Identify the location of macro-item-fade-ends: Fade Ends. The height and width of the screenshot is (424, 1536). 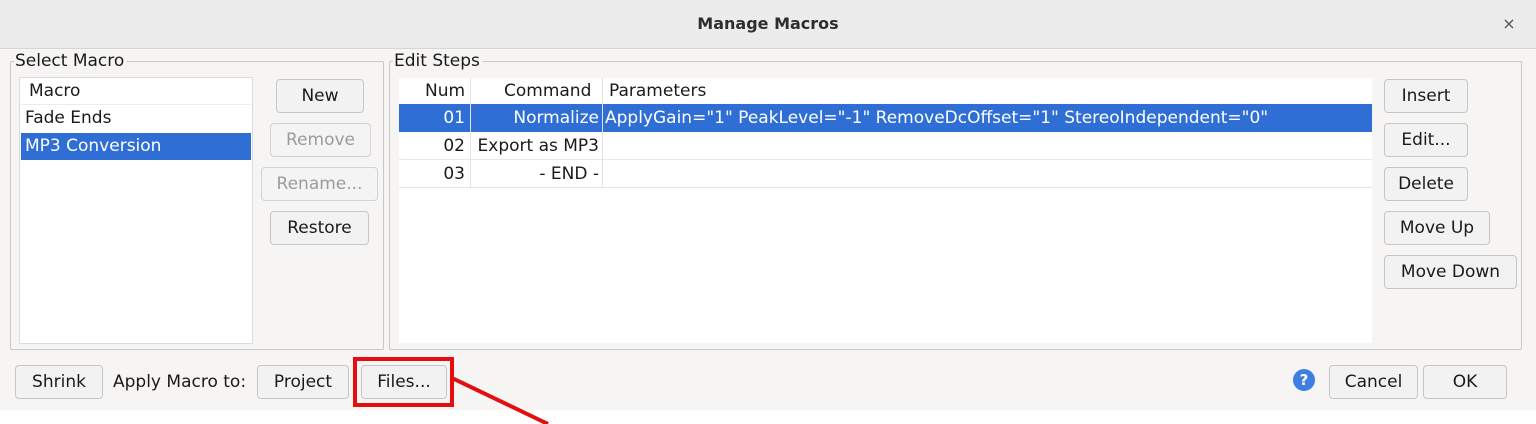
(136, 118).